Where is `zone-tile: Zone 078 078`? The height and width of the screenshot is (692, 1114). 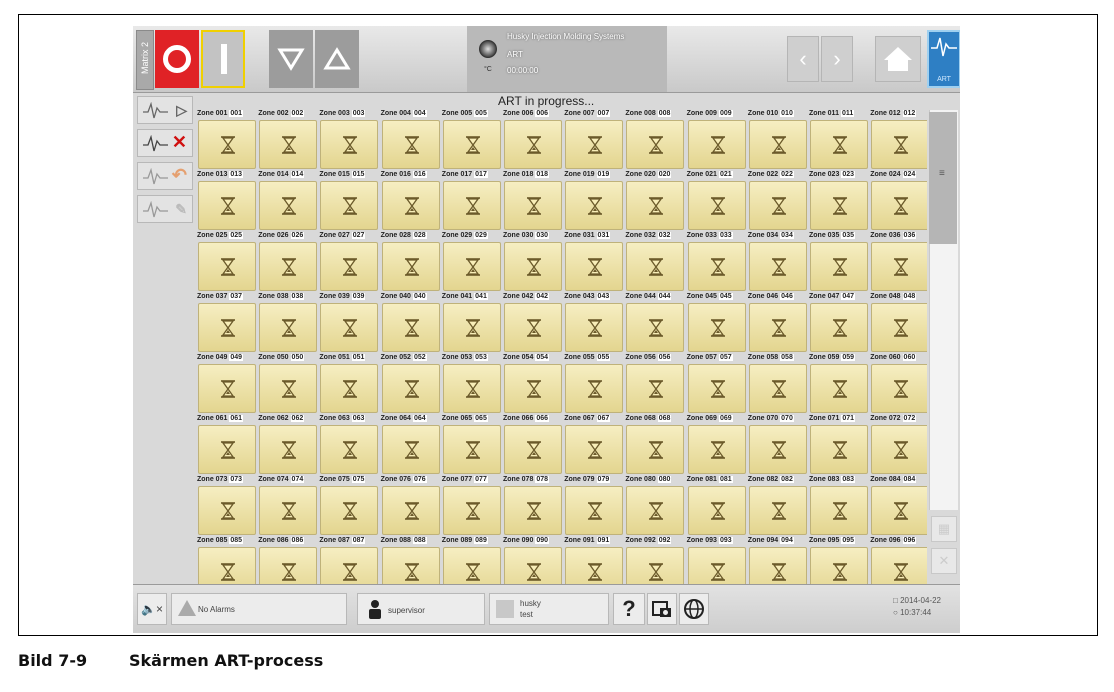 zone-tile: Zone 078 078 is located at coordinates (533, 506).